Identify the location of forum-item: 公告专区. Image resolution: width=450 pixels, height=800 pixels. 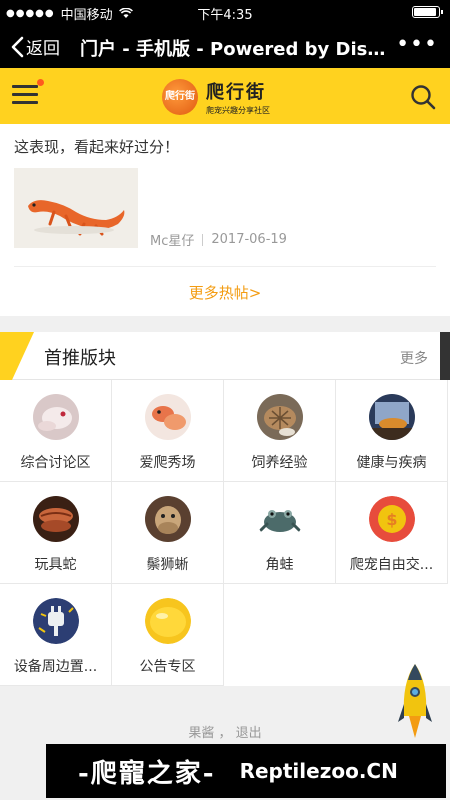
(168, 635).